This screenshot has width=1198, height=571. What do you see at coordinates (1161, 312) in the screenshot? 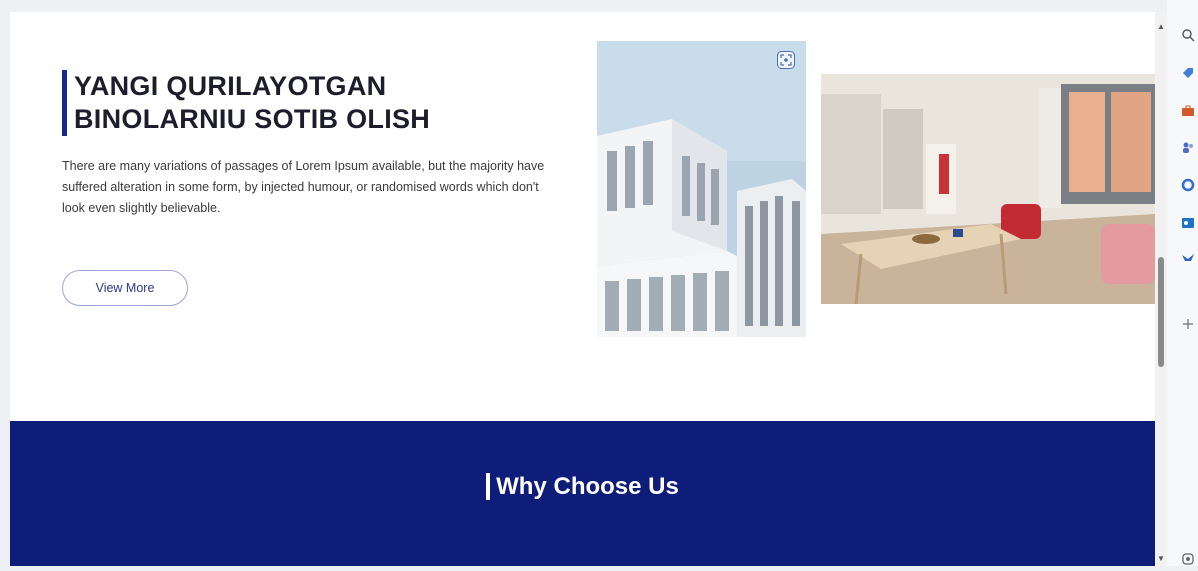
I see `scroll-thumb` at bounding box center [1161, 312].